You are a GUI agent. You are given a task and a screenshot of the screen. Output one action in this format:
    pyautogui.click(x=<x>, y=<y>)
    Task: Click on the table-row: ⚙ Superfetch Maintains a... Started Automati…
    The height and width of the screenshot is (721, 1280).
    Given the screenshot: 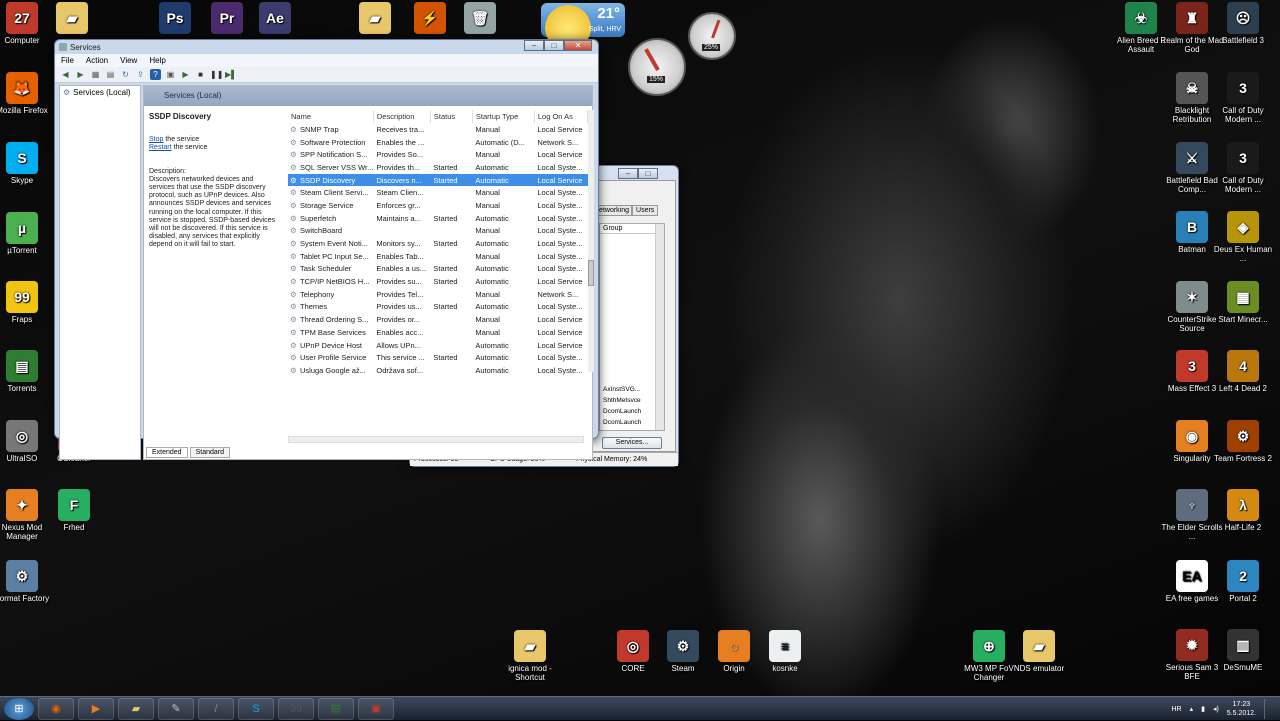 What is the action you would take?
    pyautogui.click(x=438, y=218)
    